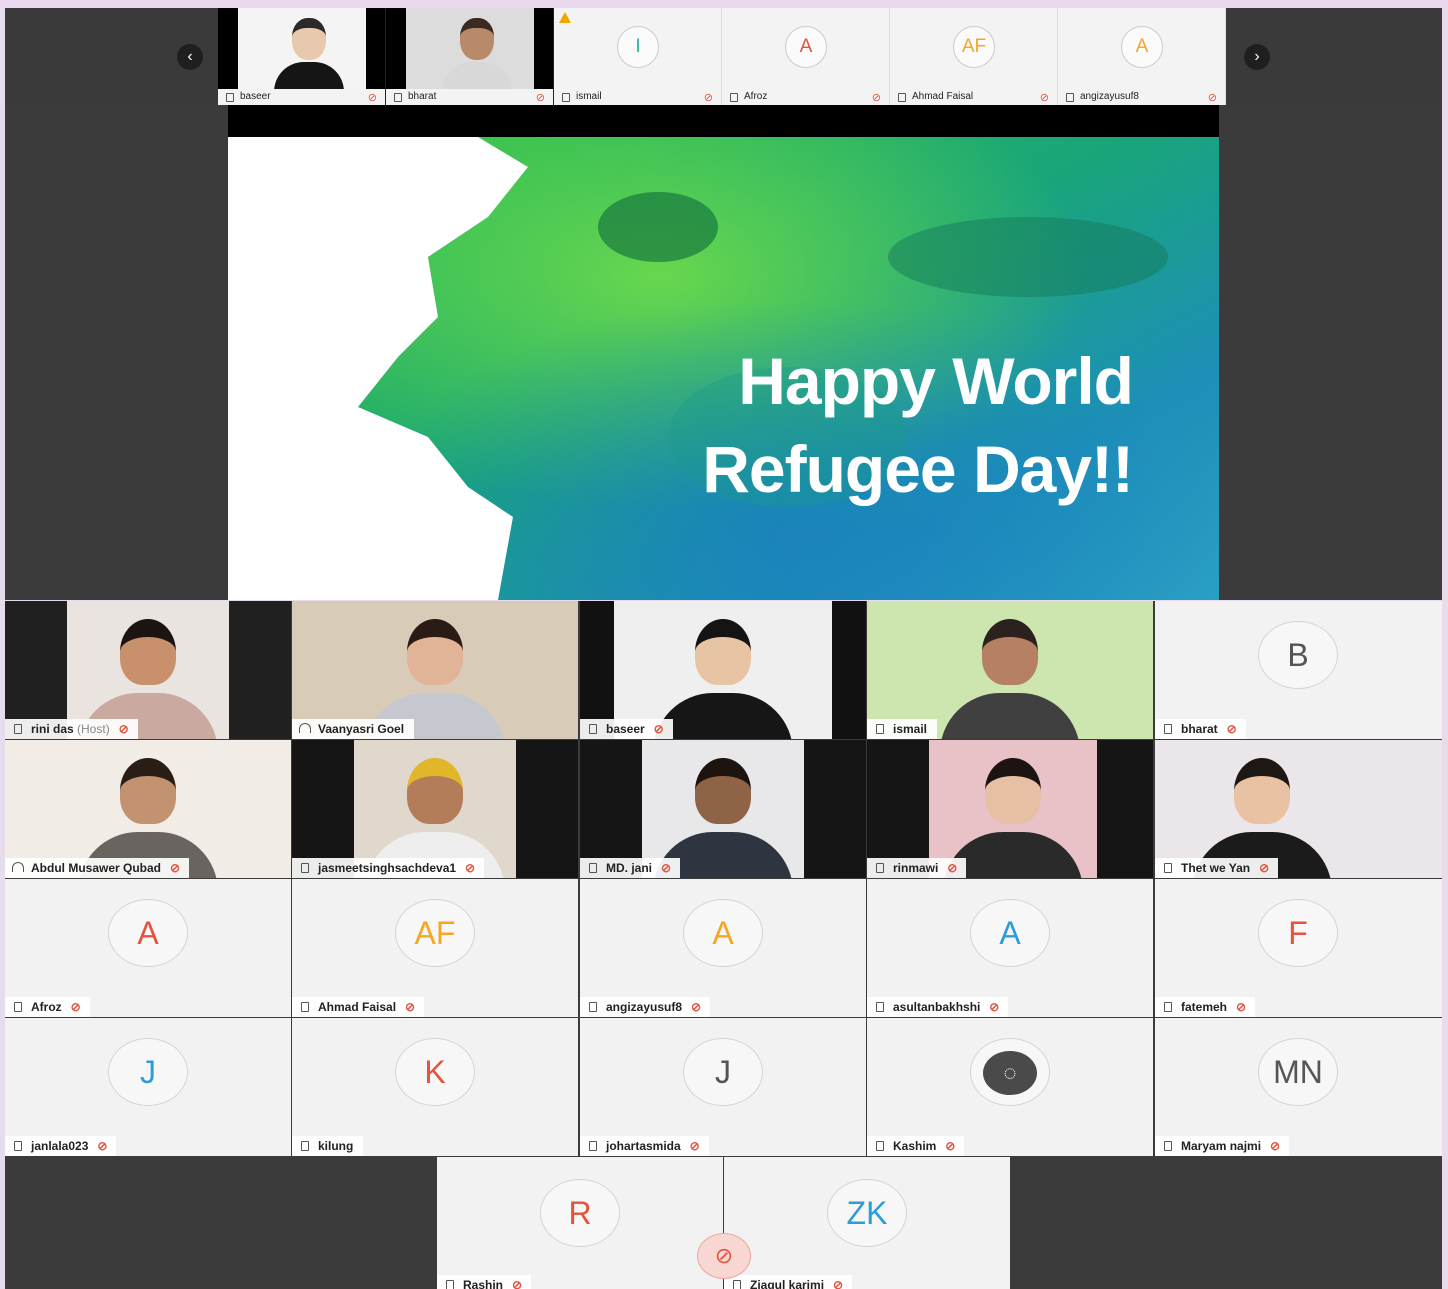  What do you see at coordinates (148, 1087) in the screenshot?
I see `participant-tile: Jjanlala023 ⊘` at bounding box center [148, 1087].